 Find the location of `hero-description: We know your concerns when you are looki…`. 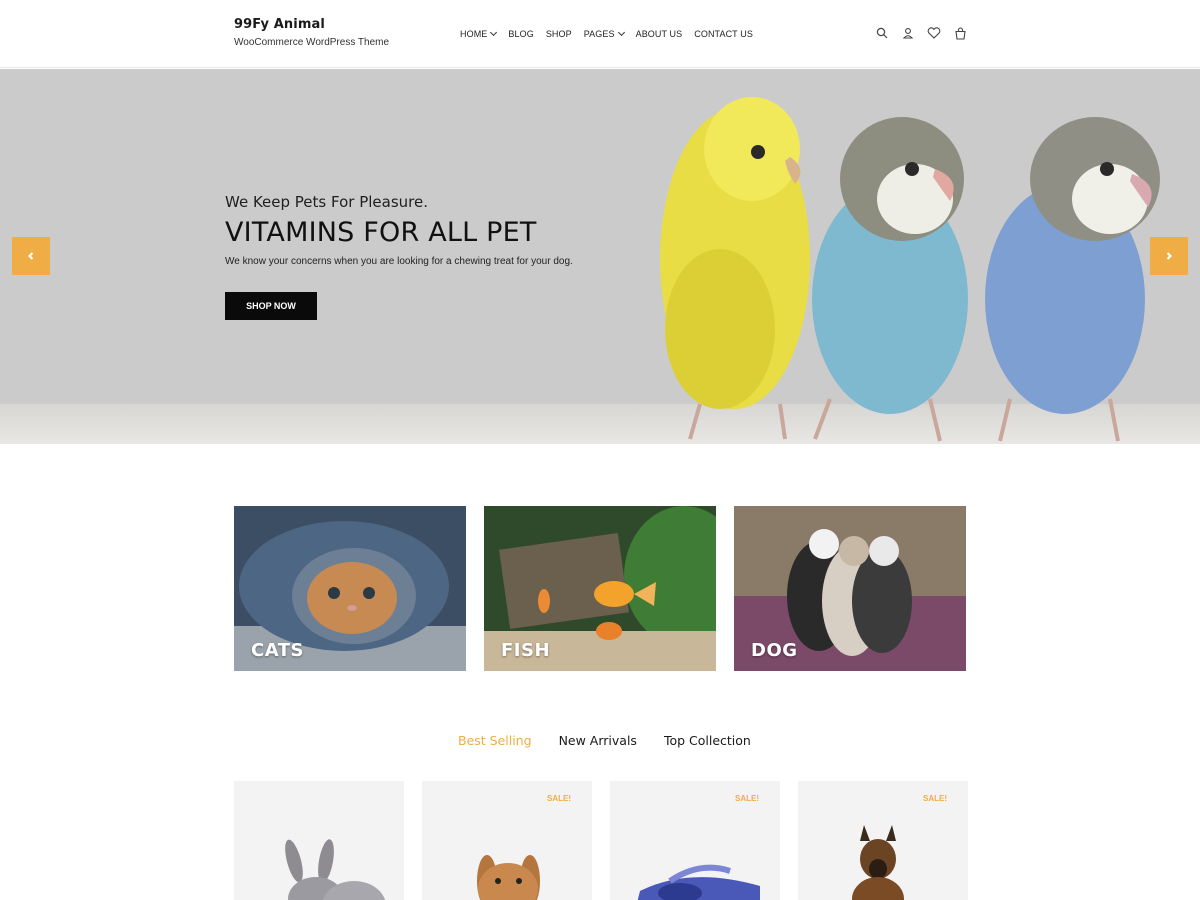

hero-description: We know your concerns when you are looki… is located at coordinates (399, 261).